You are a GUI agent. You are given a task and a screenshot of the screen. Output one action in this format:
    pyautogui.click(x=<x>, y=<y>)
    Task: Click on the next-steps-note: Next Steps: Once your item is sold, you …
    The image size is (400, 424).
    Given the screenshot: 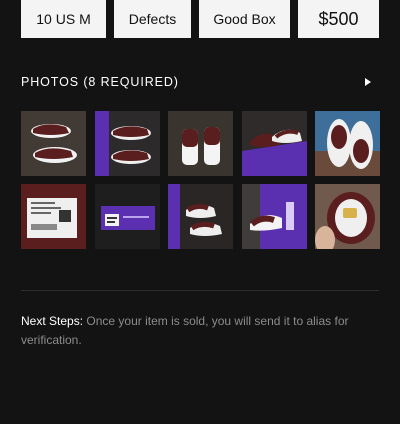 What is the action you would take?
    pyautogui.click(x=193, y=331)
    